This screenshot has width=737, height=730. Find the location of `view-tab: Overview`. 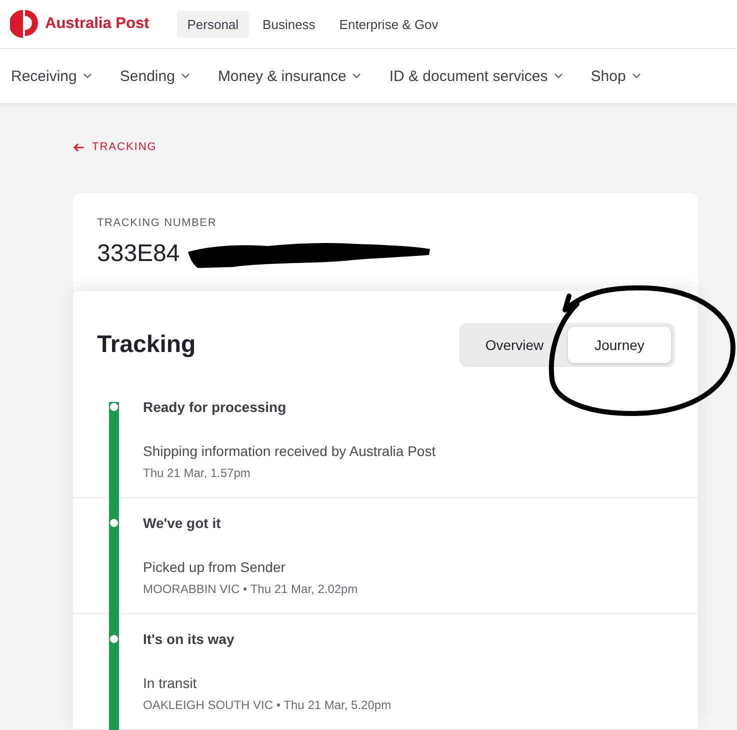

view-tab: Overview is located at coordinates (514, 345).